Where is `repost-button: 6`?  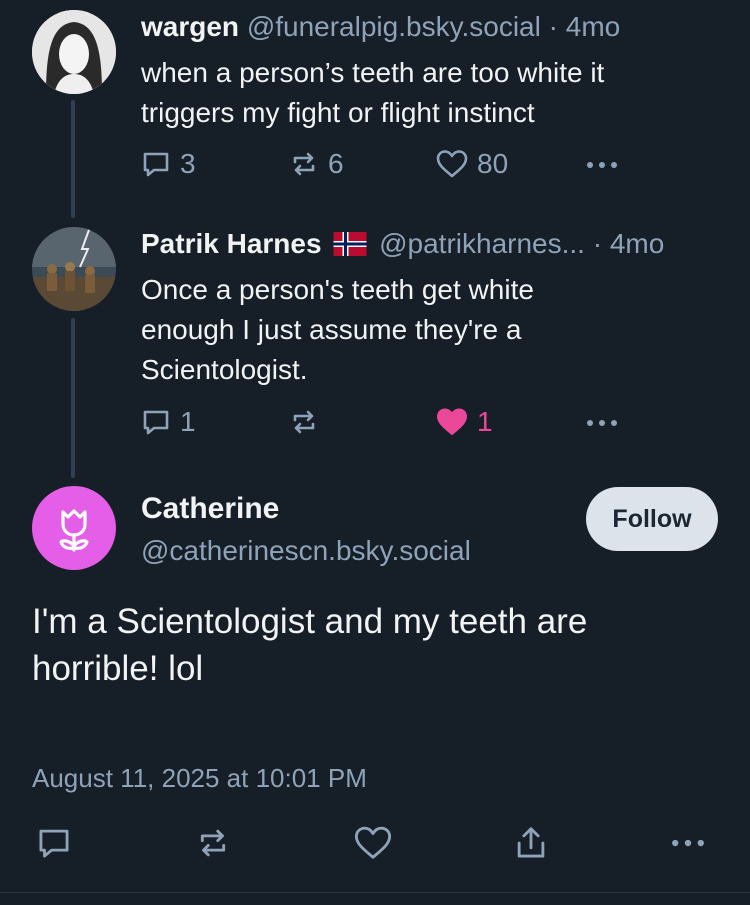 repost-button: 6 is located at coordinates (316, 164).